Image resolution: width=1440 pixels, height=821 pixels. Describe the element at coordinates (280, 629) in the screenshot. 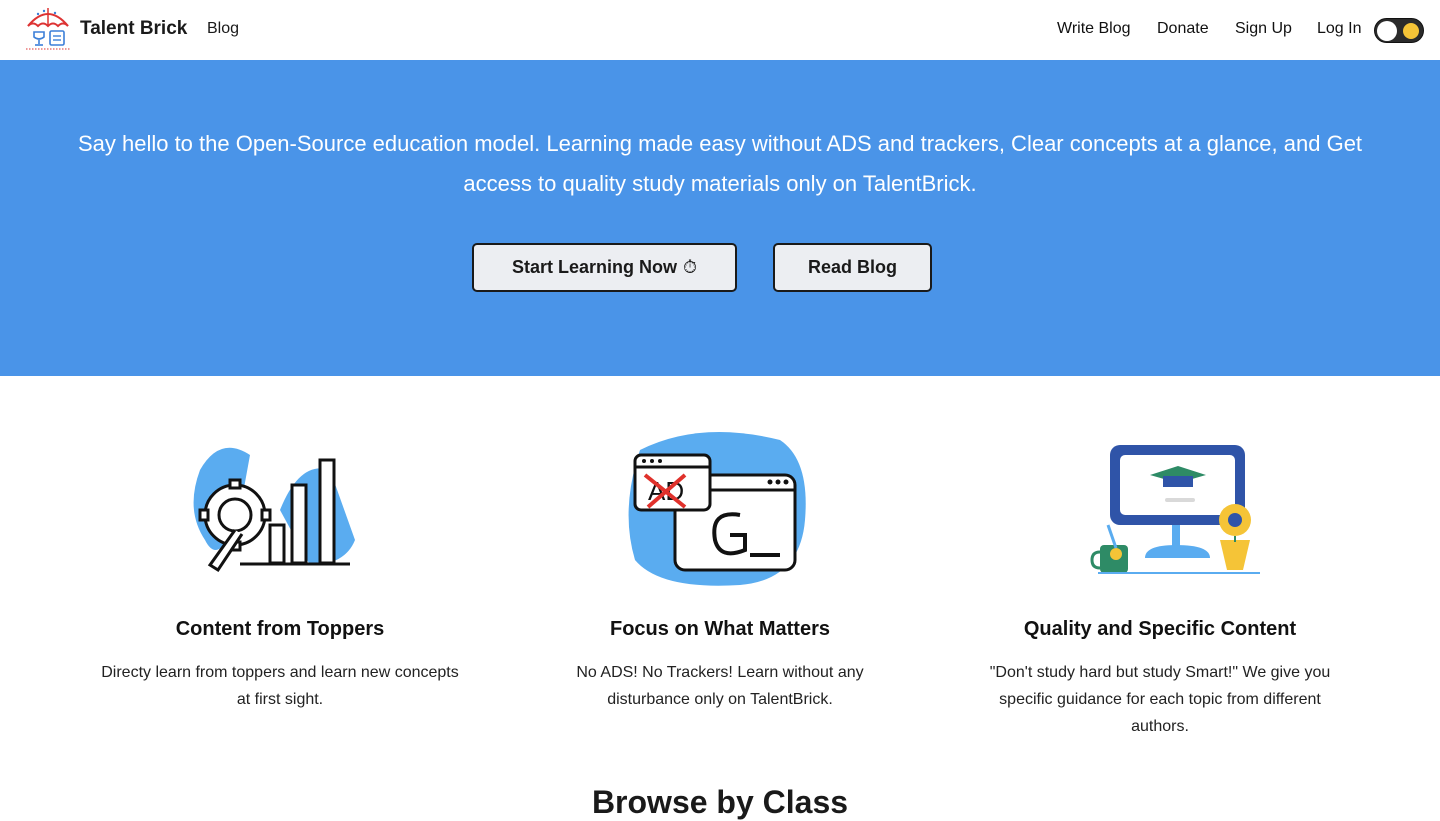

I see `feature-title: Content from Toppers` at that location.